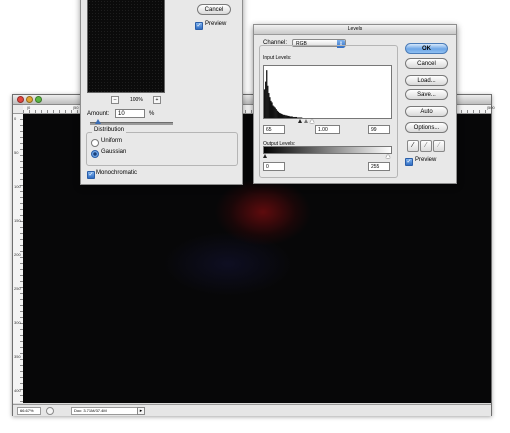 Image resolution: width=510 pixels, height=433 pixels. What do you see at coordinates (17, 254) in the screenshot?
I see `ruler-tick-label: 200` at bounding box center [17, 254].